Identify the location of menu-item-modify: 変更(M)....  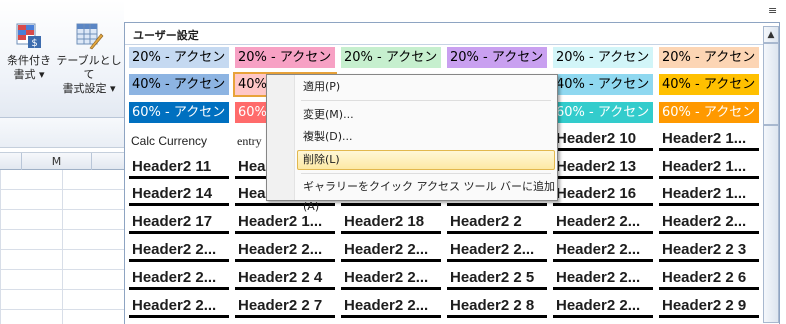
(426, 115).